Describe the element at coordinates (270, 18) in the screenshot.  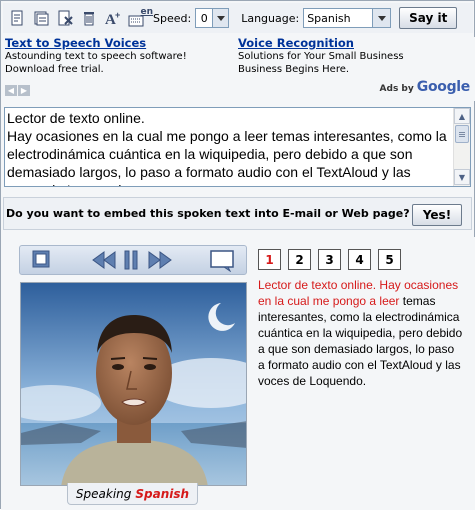
I see `language-label: Language:` at that location.